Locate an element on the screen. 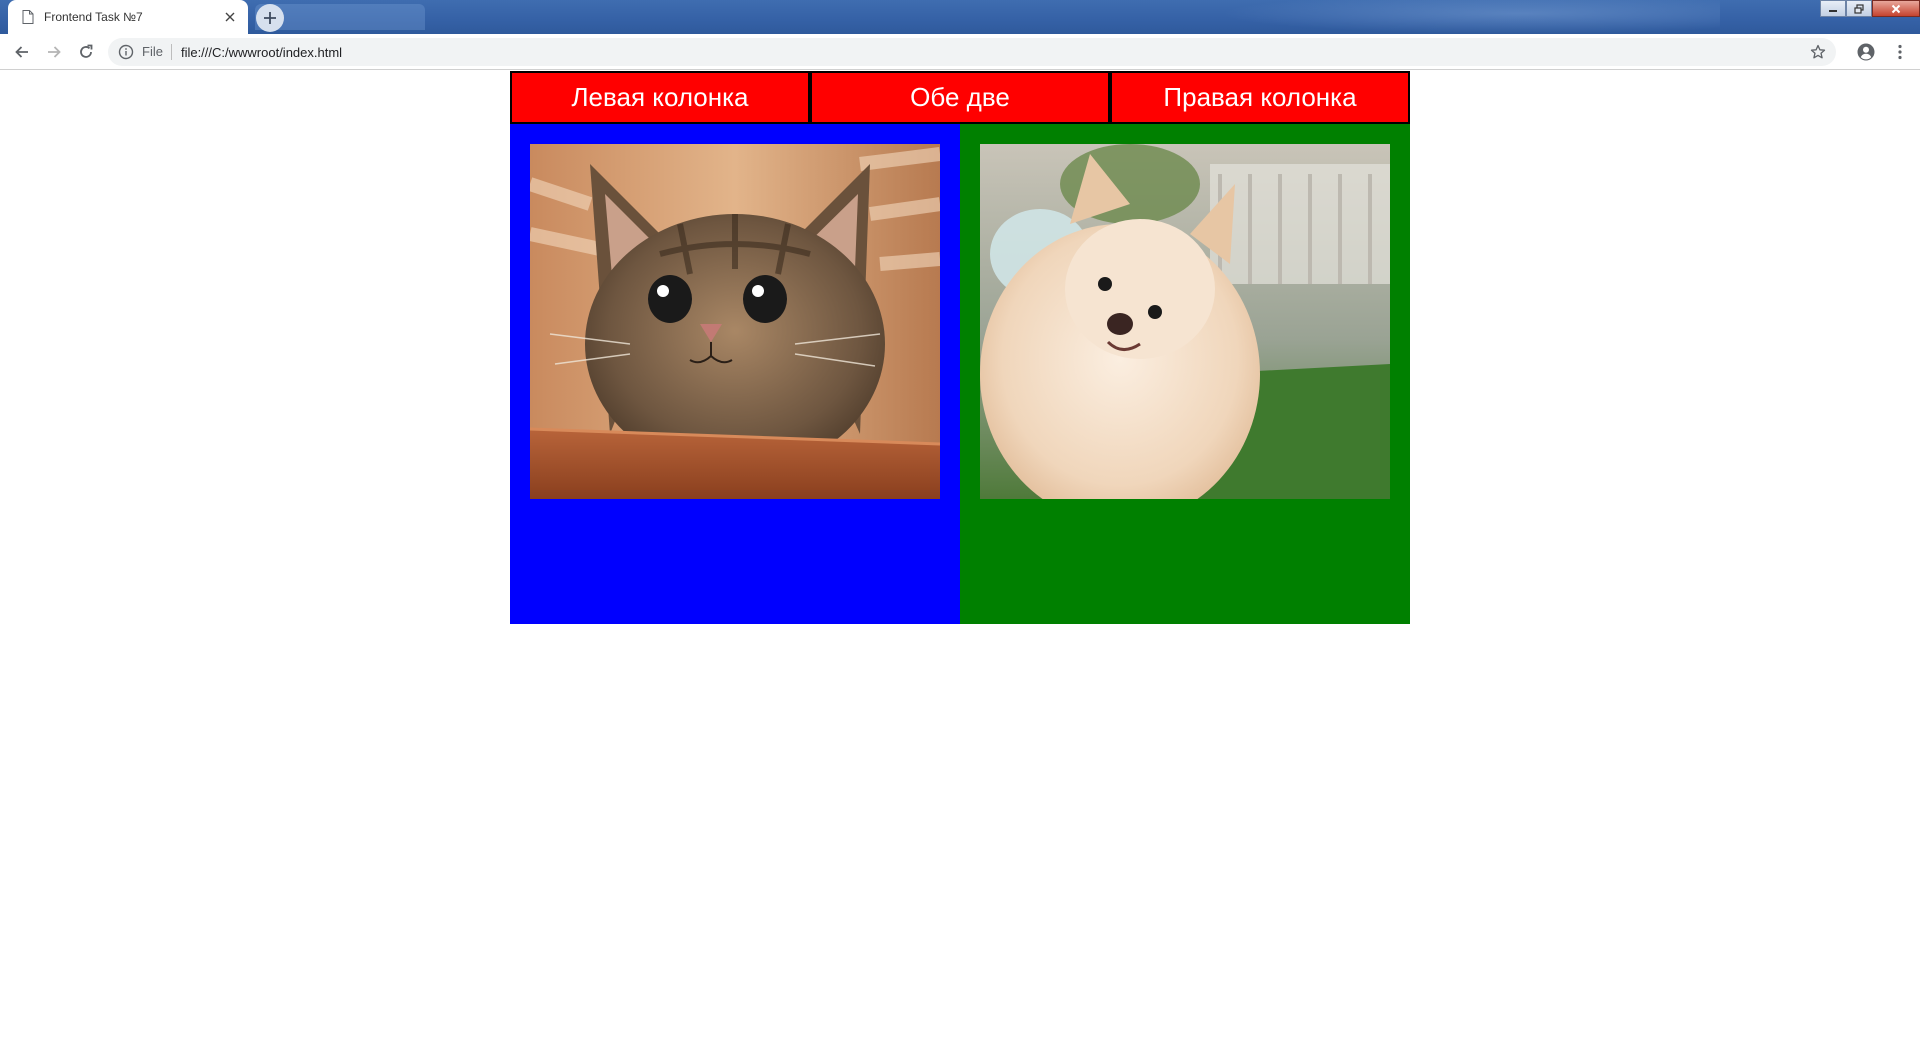  window-close-icon is located at coordinates (1896, 8).